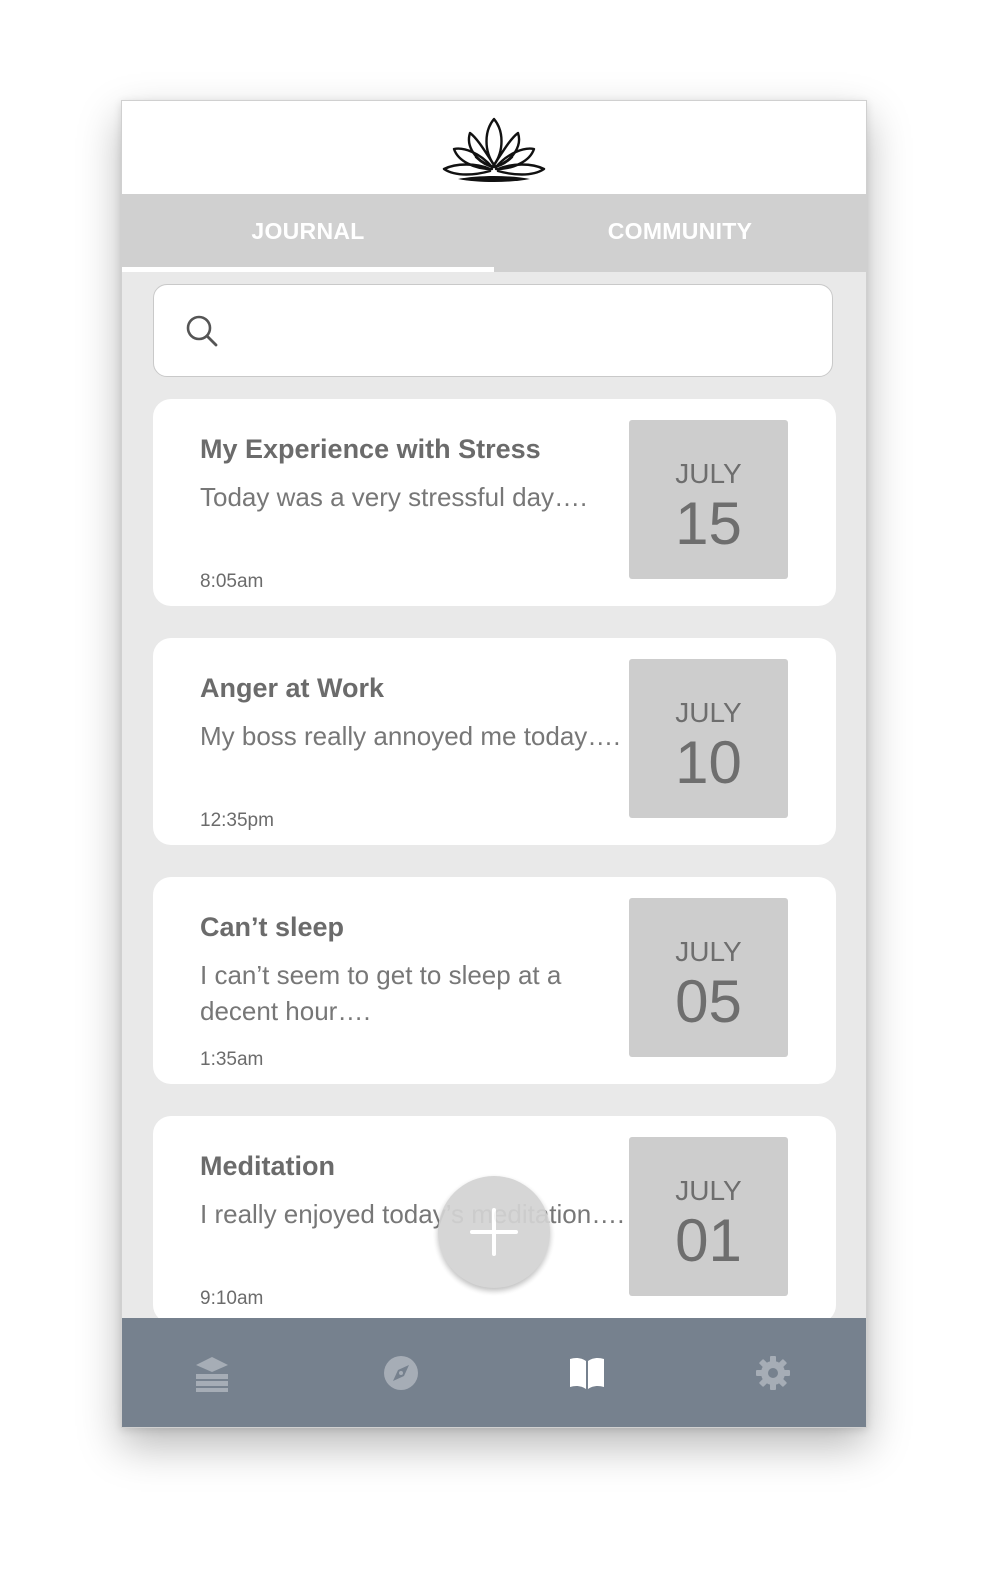 Image resolution: width=990 pixels, height=1574 pixels. I want to click on entry-day: 10, so click(708, 762).